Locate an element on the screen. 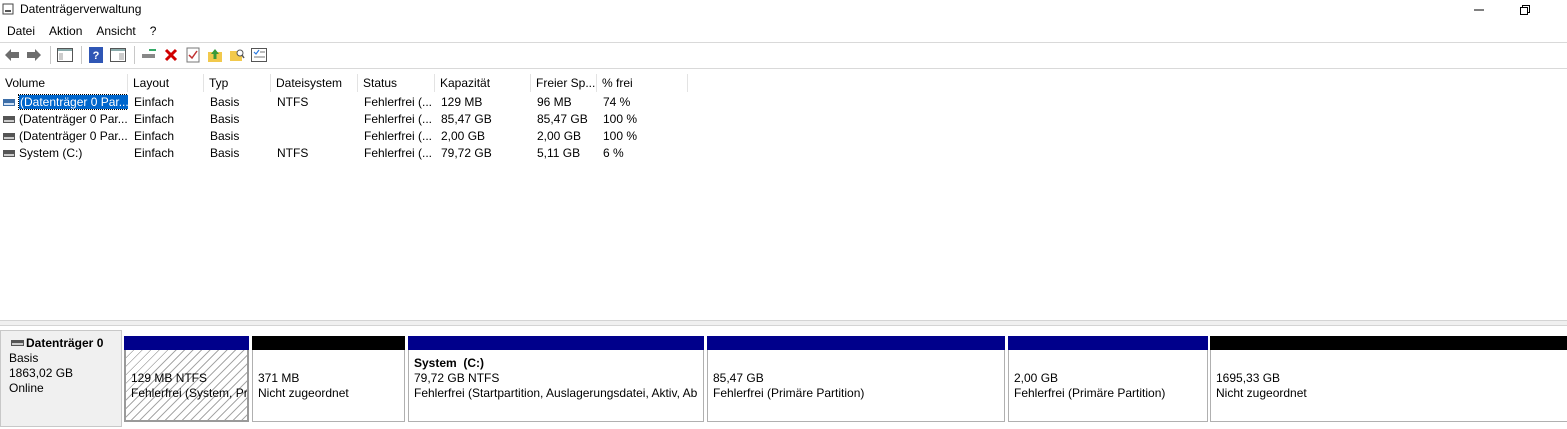 This screenshot has width=1567, height=429. kapazitaet-cell: 79,72 GB is located at coordinates (466, 153).